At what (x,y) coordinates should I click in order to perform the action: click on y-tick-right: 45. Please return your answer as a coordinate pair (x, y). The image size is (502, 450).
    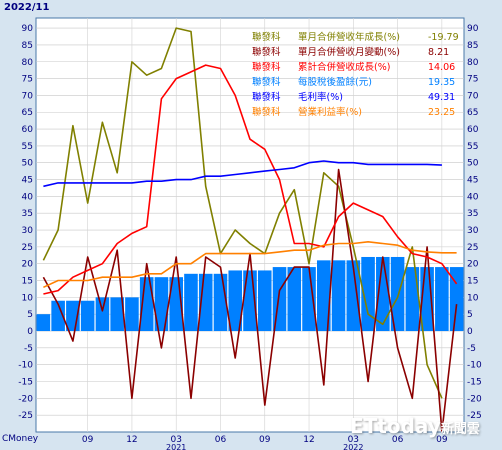
    Looking at the image, I should click on (472, 181).